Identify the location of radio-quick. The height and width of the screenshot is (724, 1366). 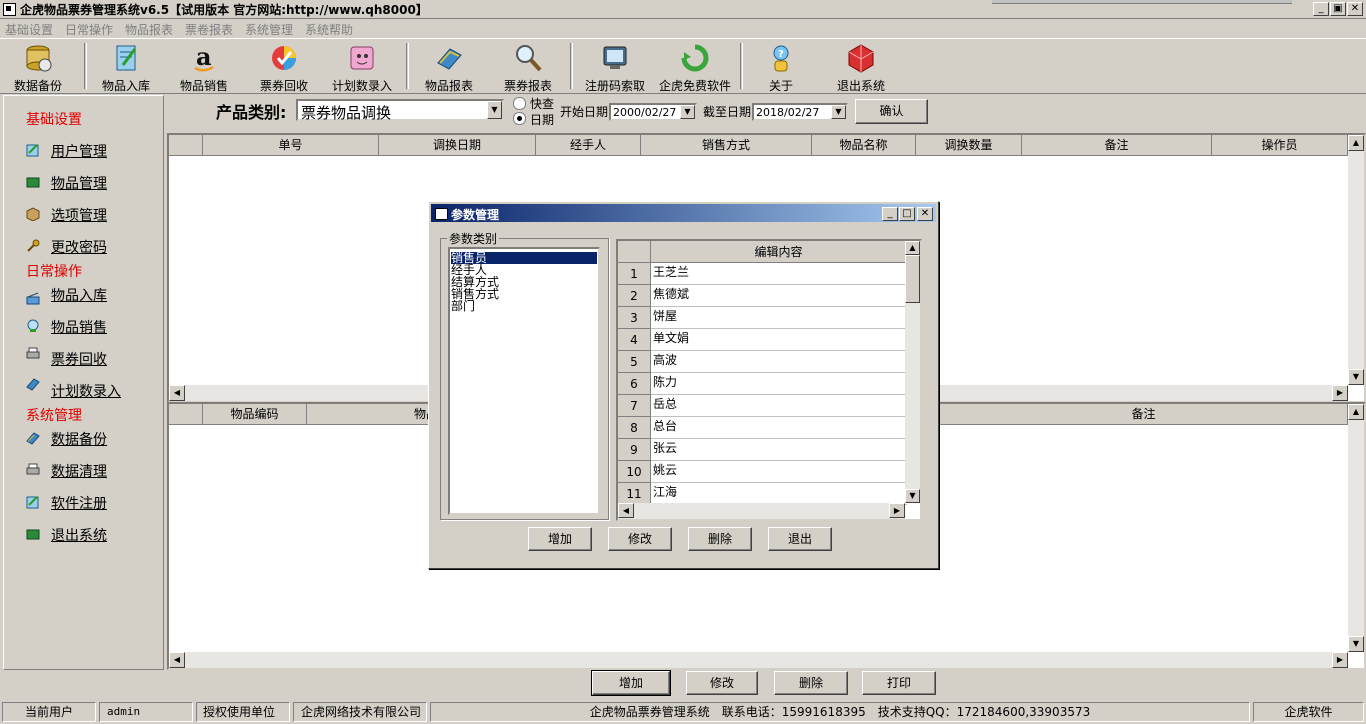
(519, 103).